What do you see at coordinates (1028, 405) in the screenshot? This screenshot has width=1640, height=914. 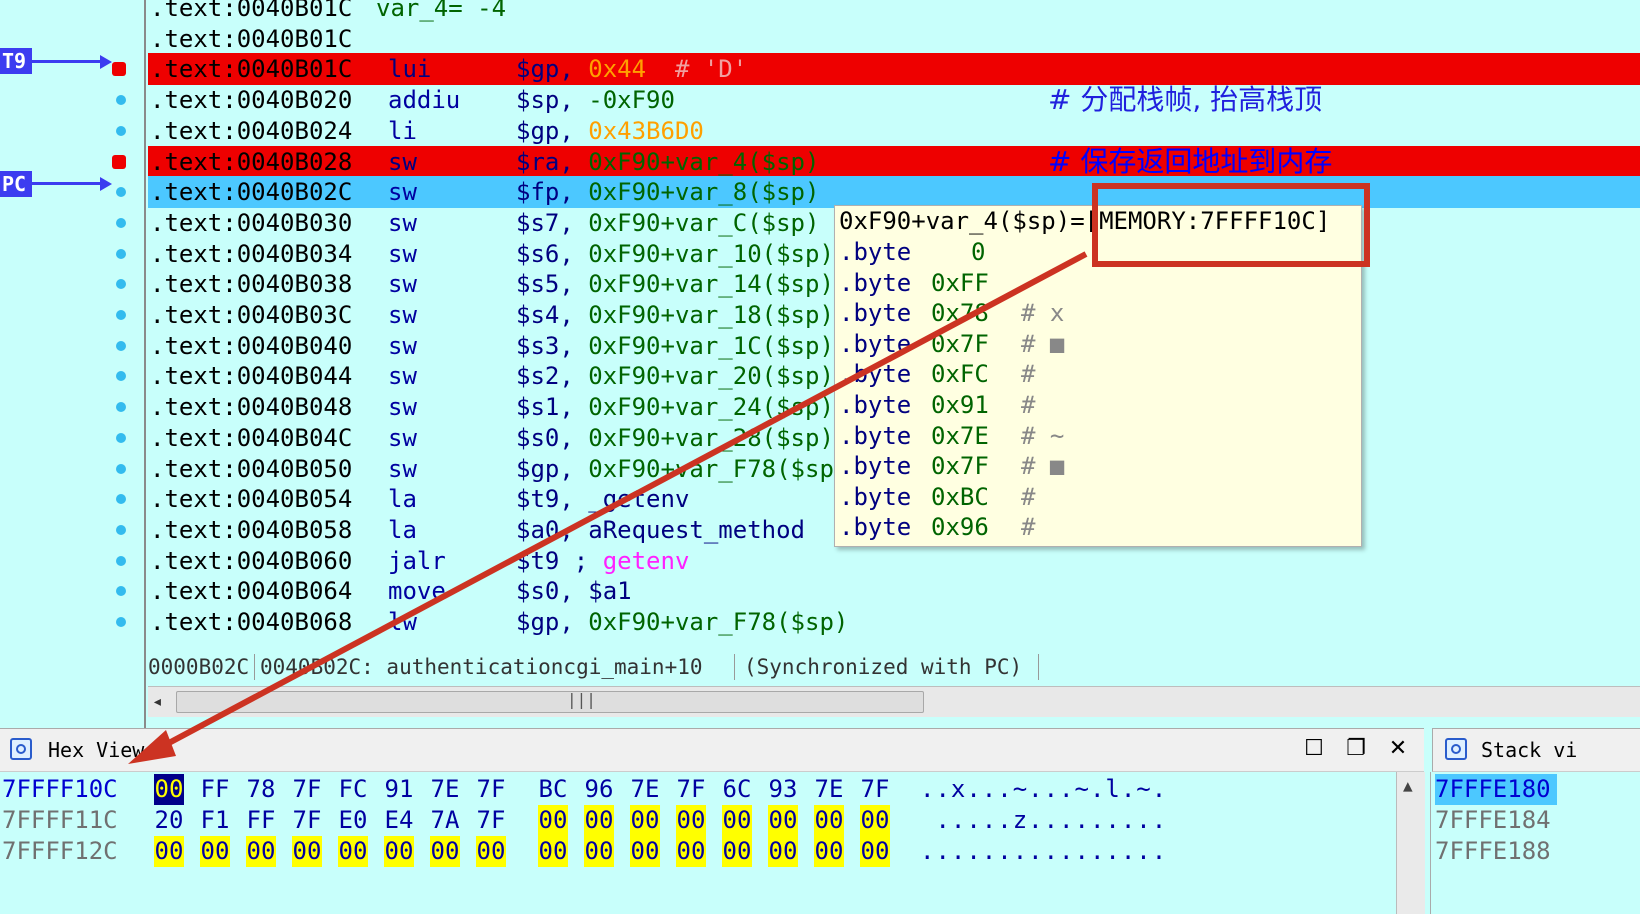 I see `byte-comment: #` at bounding box center [1028, 405].